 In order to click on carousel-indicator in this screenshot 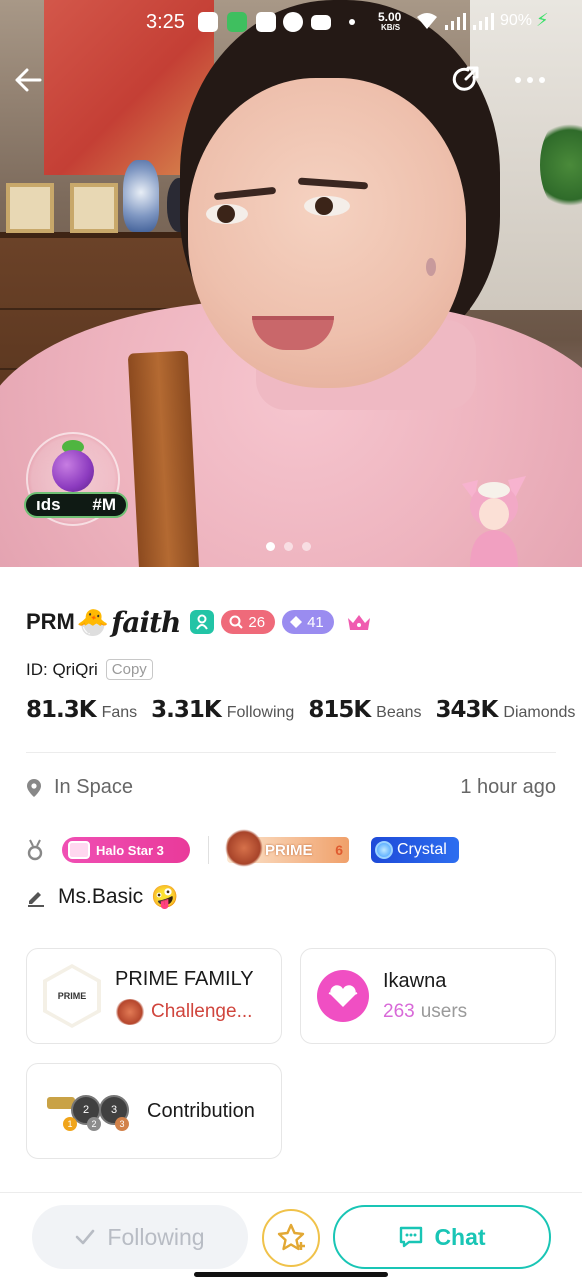, I will do `click(288, 546)`.